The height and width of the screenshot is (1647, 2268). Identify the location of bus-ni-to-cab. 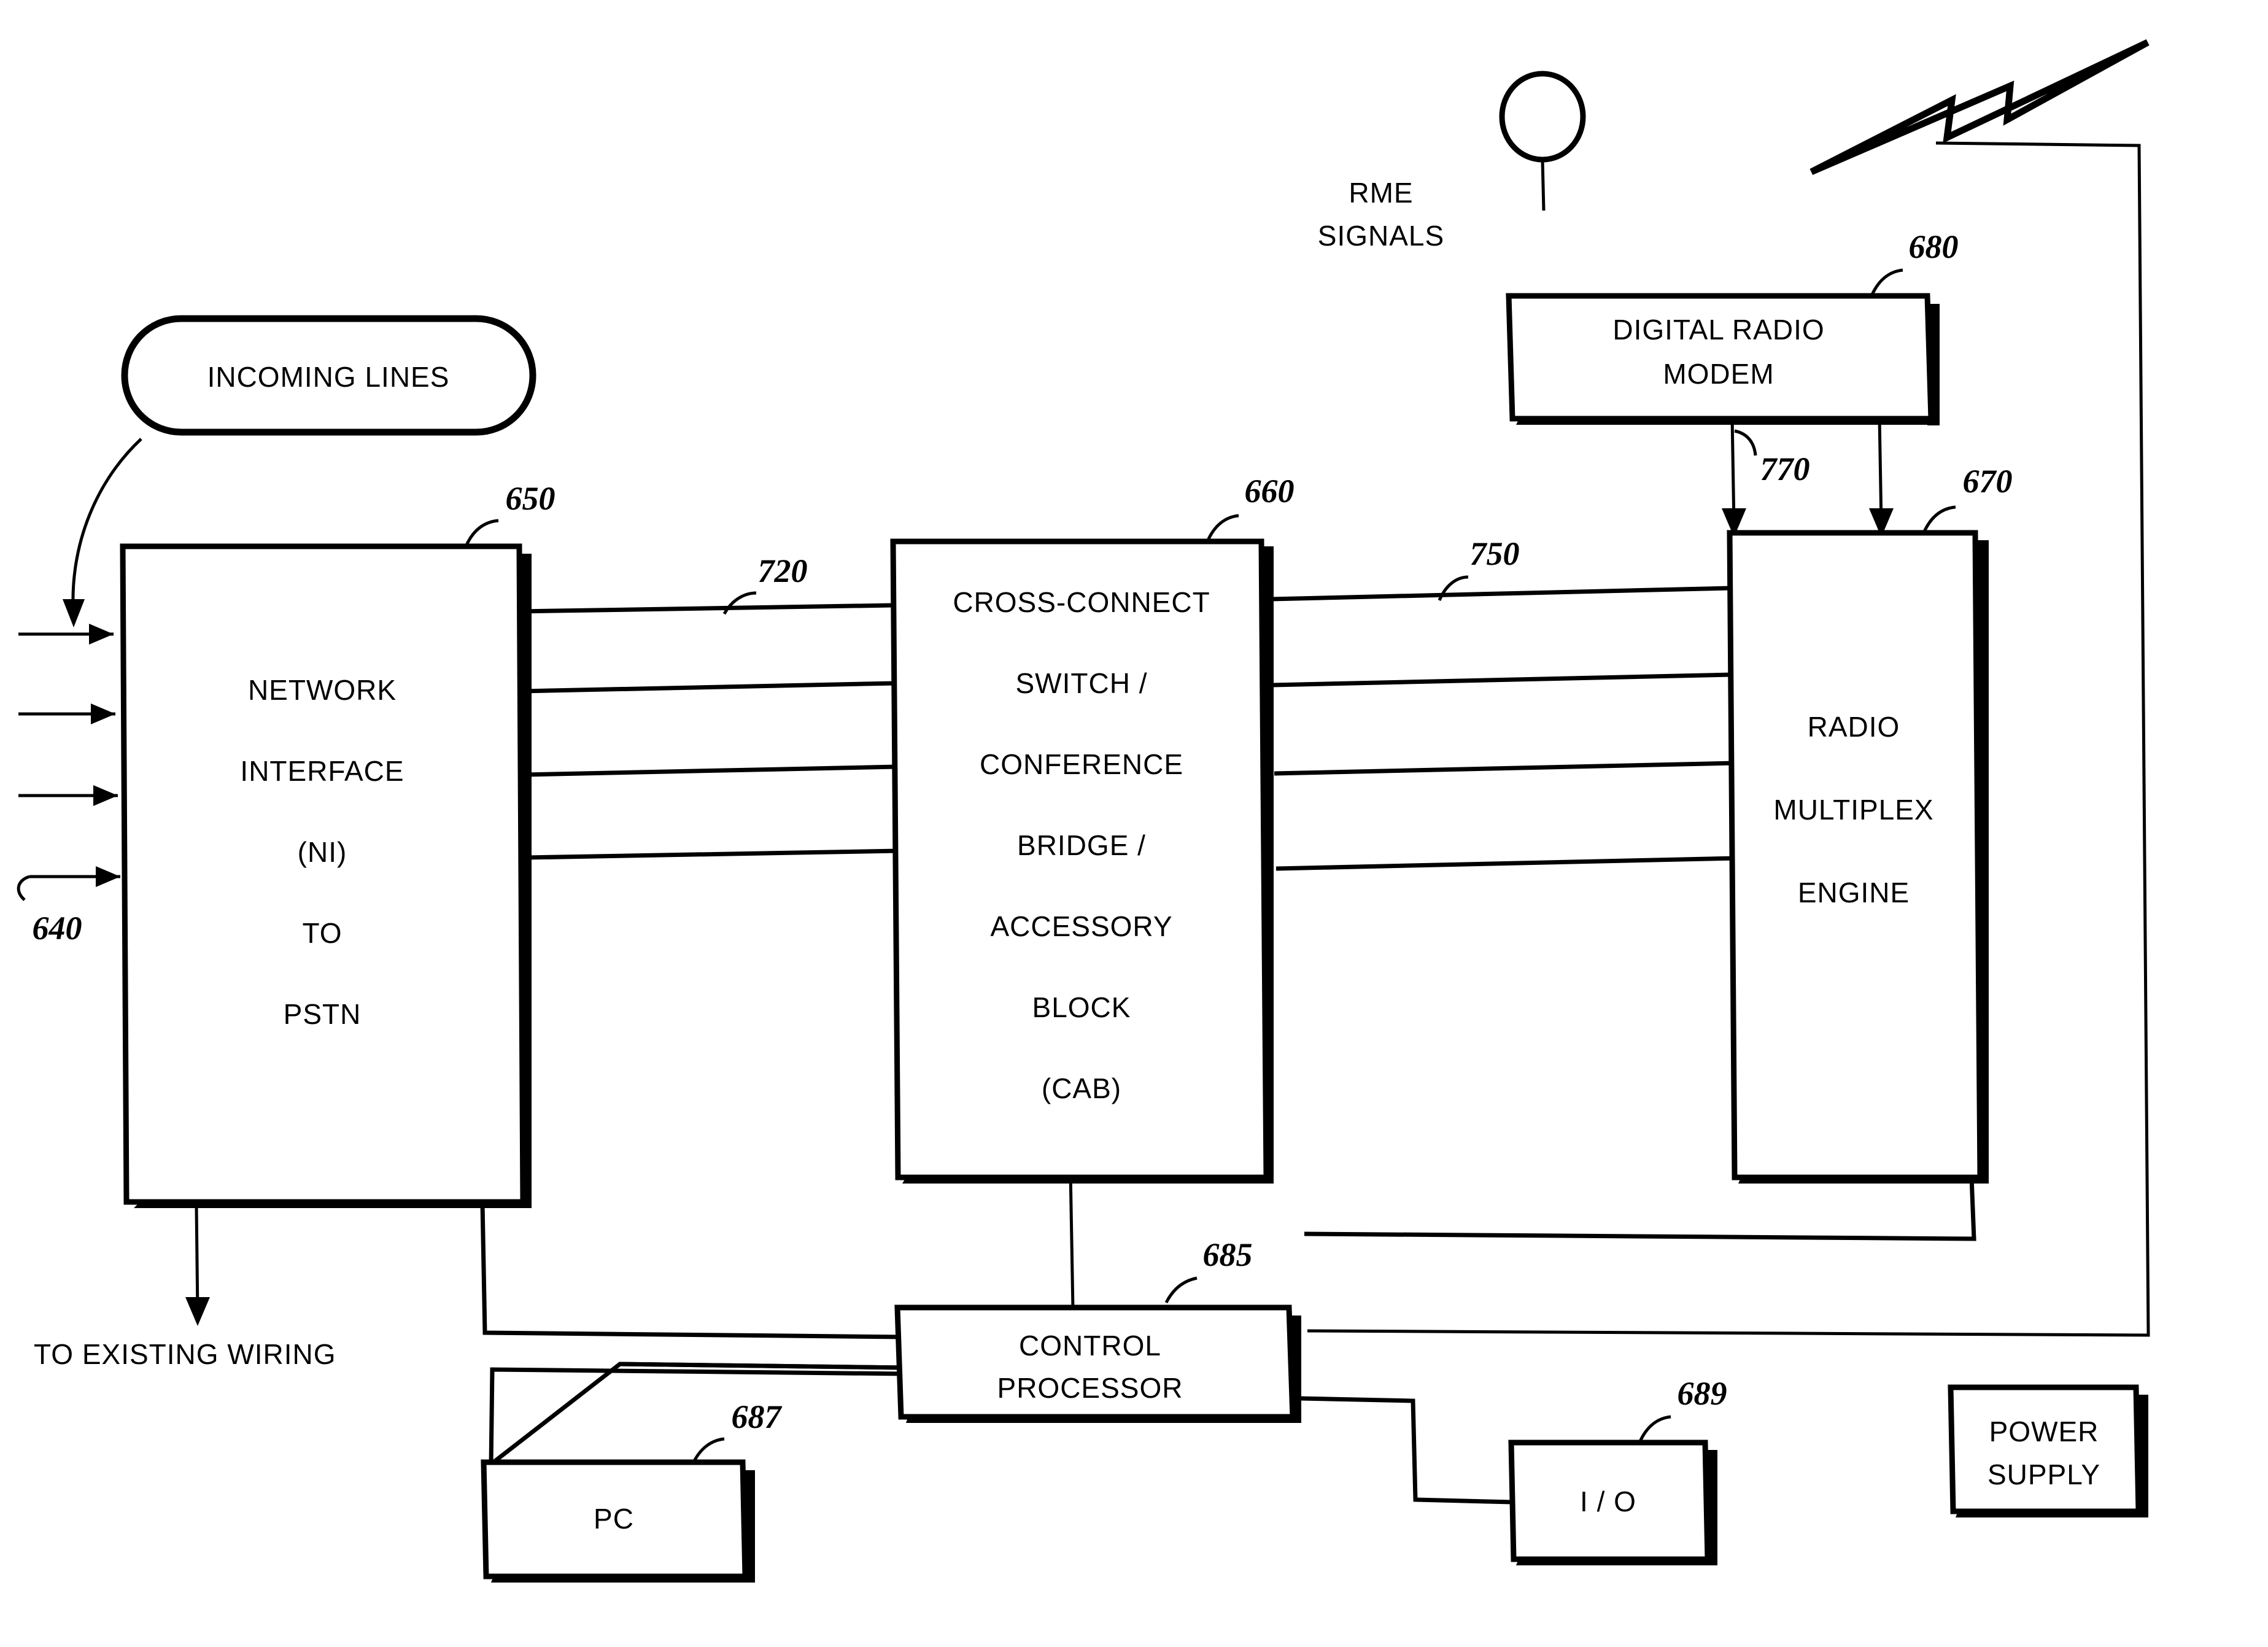
(709, 731).